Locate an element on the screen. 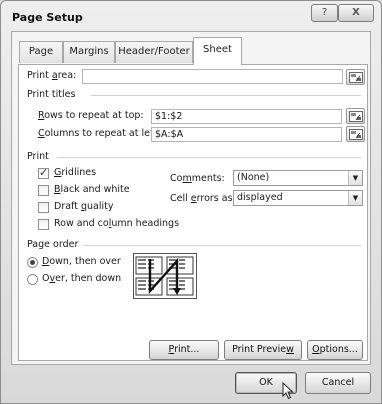  comments-value: (None) is located at coordinates (253, 177).